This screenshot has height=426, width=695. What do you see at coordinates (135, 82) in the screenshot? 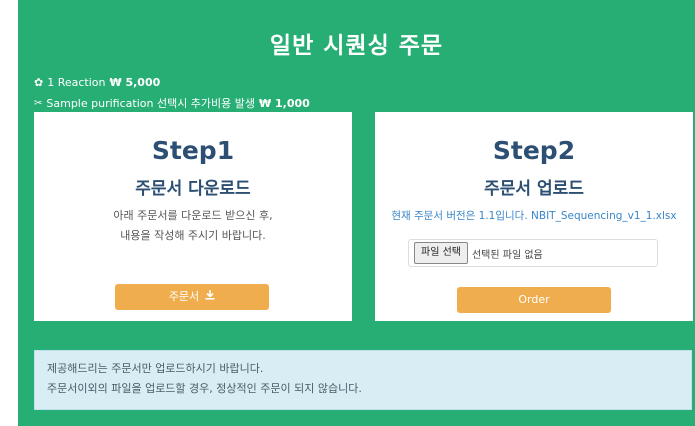
I see `pricing-reaction-price: ₩ 5,000` at bounding box center [135, 82].